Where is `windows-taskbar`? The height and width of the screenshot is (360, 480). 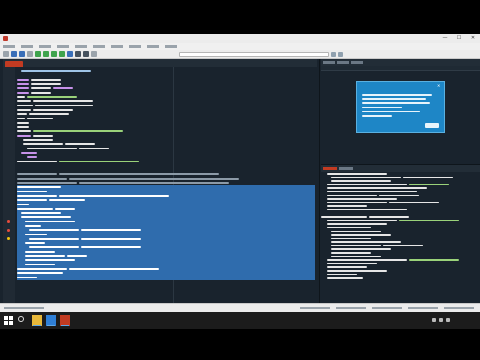 windows-taskbar is located at coordinates (240, 320).